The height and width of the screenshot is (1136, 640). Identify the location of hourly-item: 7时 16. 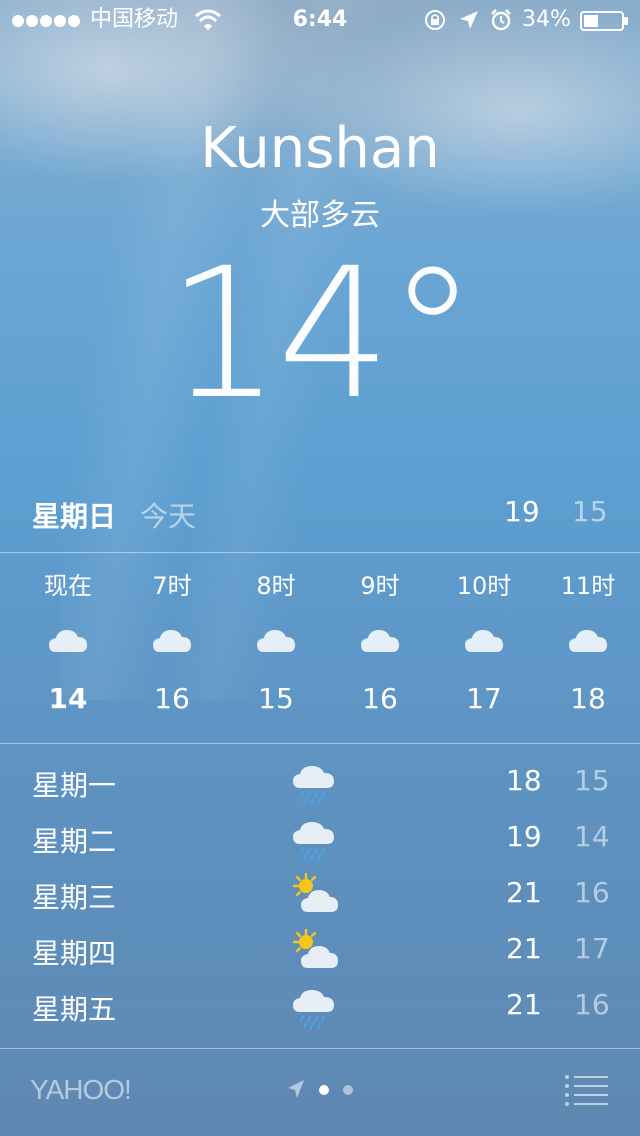
(172, 640).